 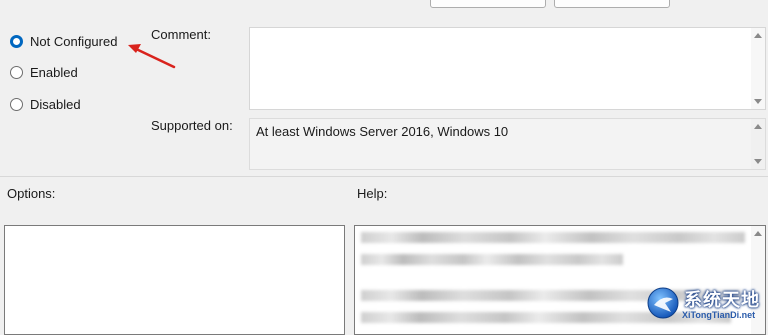 I want to click on next-setting-button, so click(x=612, y=4).